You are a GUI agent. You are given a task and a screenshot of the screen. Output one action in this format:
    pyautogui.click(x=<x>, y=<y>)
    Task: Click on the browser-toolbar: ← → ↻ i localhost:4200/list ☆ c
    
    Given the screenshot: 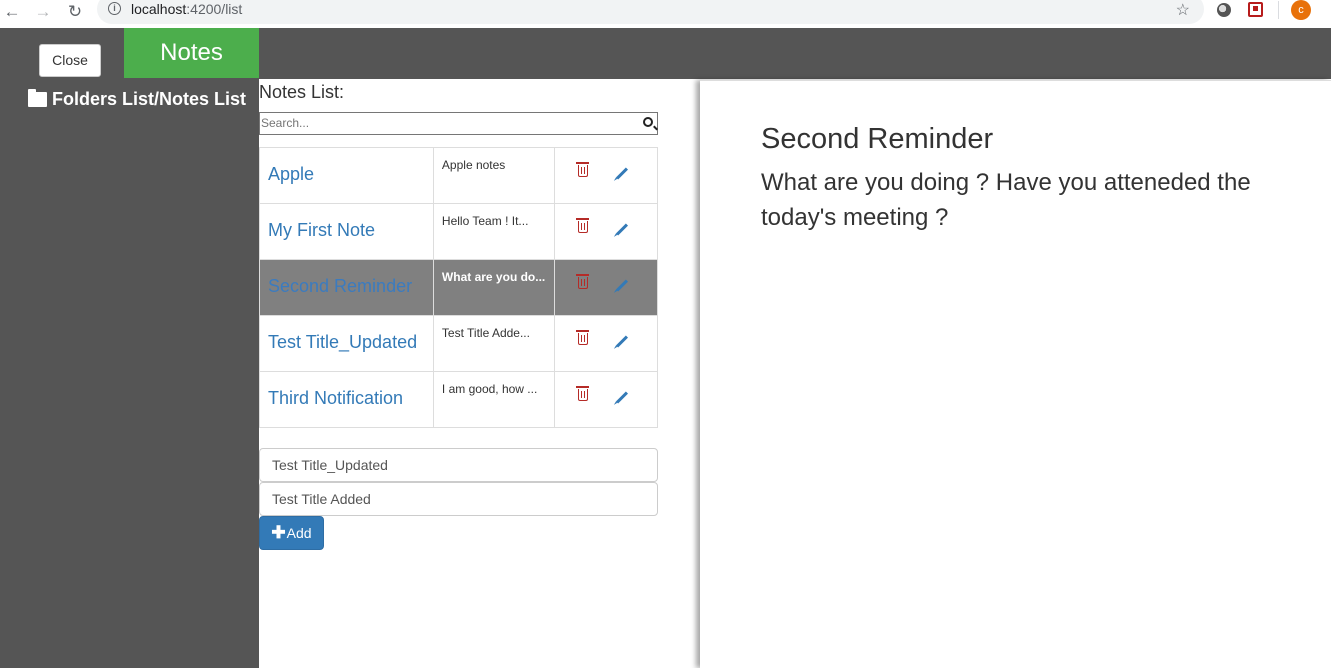 What is the action you would take?
    pyautogui.click(x=665, y=14)
    